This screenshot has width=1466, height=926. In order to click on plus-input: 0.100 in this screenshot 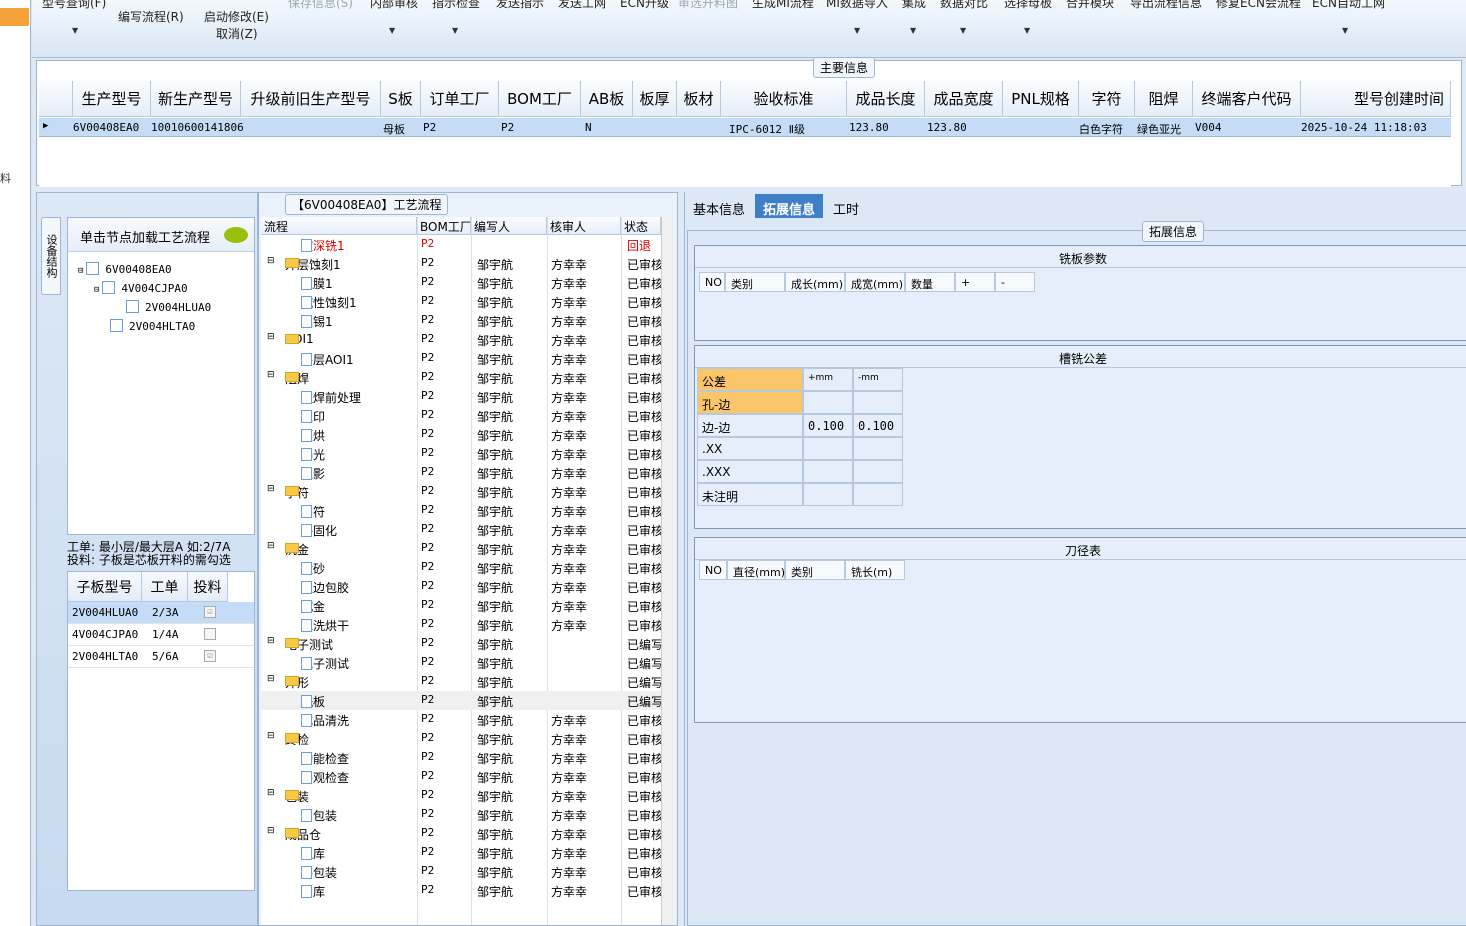, I will do `click(828, 425)`.